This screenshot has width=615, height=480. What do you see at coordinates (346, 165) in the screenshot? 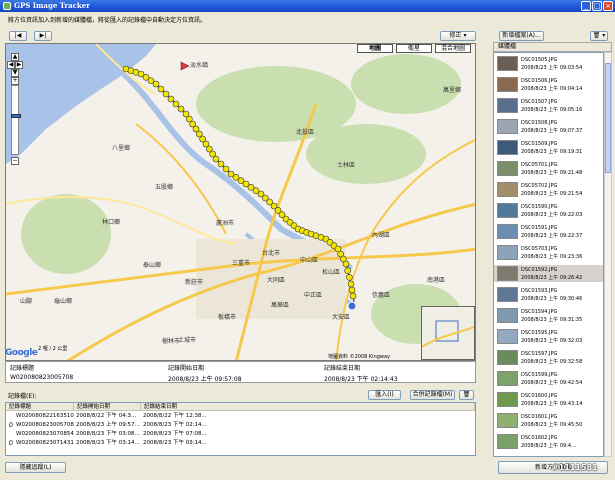
I see `map-label: 士林區` at bounding box center [346, 165].